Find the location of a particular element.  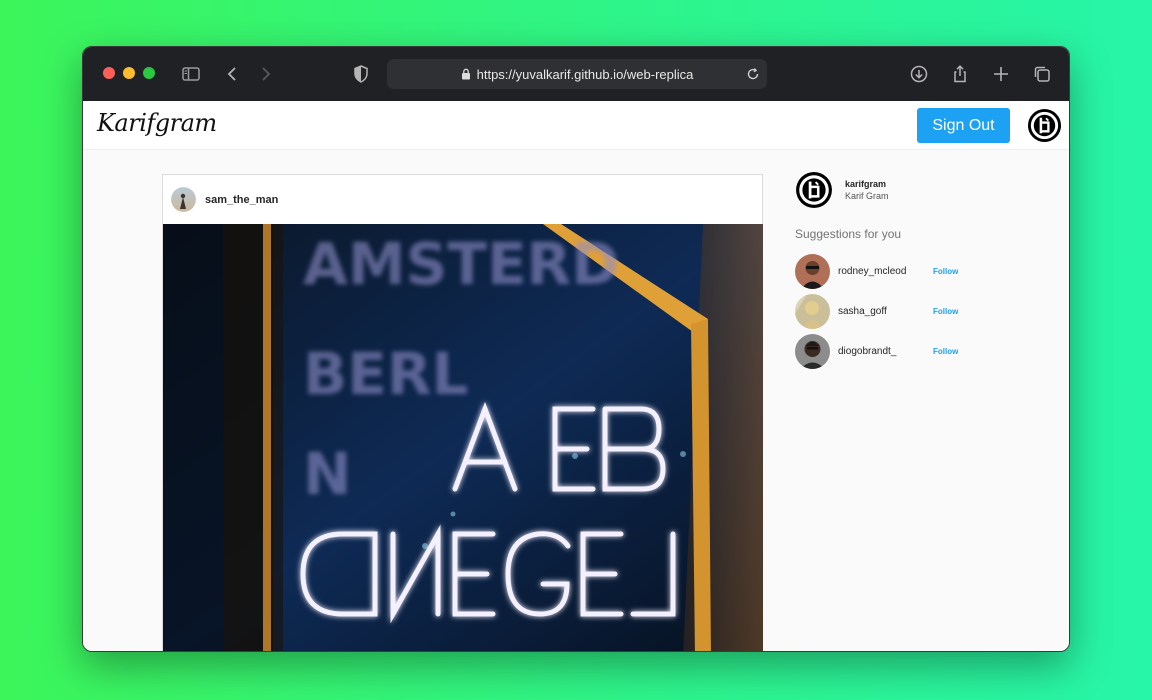

sidebar-toggle-icon is located at coordinates (191, 74).